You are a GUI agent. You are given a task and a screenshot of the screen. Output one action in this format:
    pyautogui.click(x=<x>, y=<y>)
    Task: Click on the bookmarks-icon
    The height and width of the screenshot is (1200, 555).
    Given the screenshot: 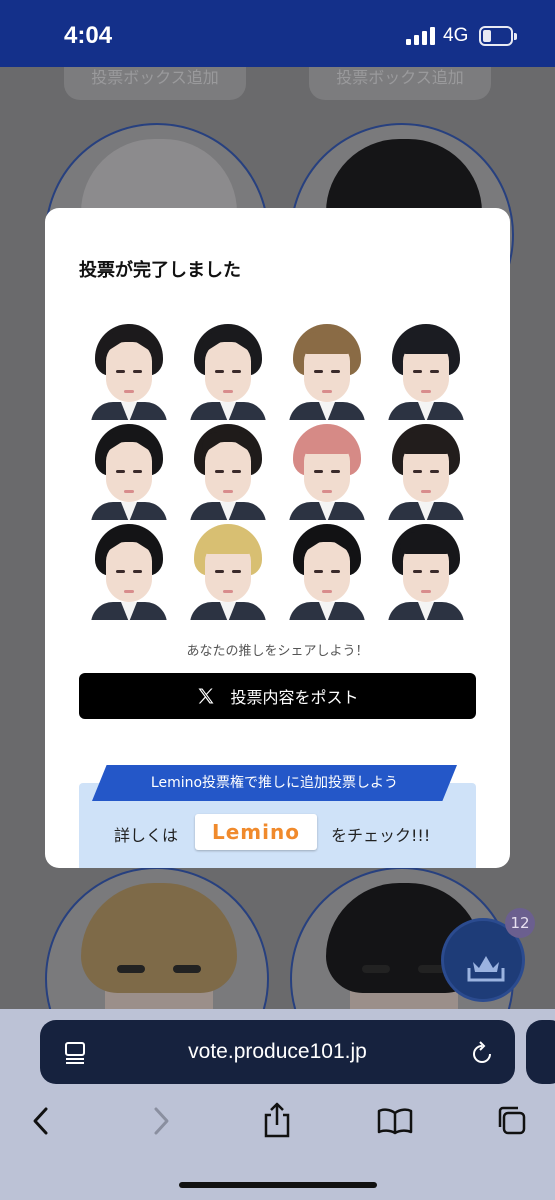 What is the action you would take?
    pyautogui.click(x=395, y=1121)
    